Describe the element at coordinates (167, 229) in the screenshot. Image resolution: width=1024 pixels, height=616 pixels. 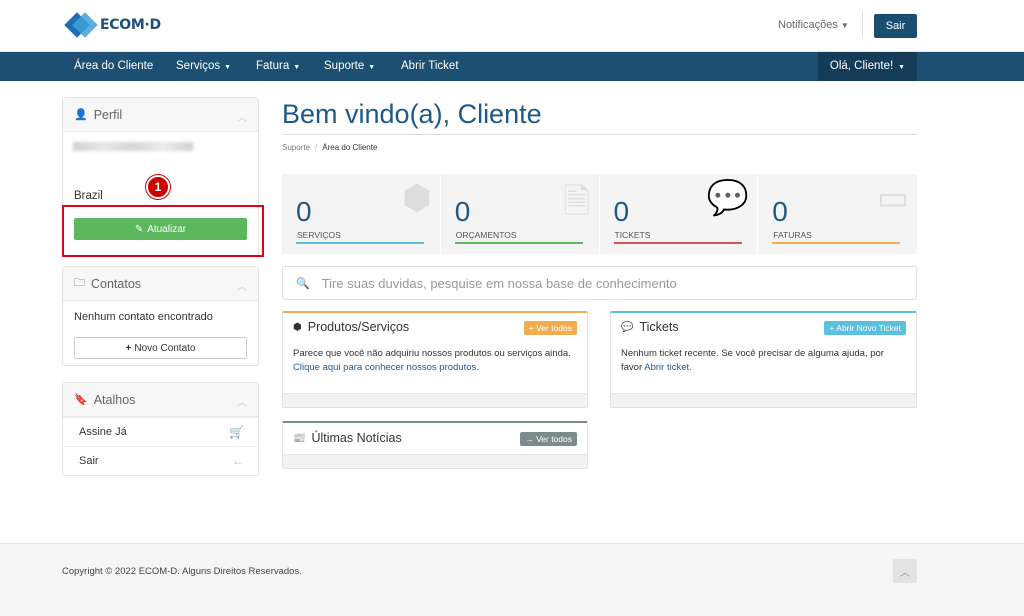
I see `update-label: Atualizar` at that location.